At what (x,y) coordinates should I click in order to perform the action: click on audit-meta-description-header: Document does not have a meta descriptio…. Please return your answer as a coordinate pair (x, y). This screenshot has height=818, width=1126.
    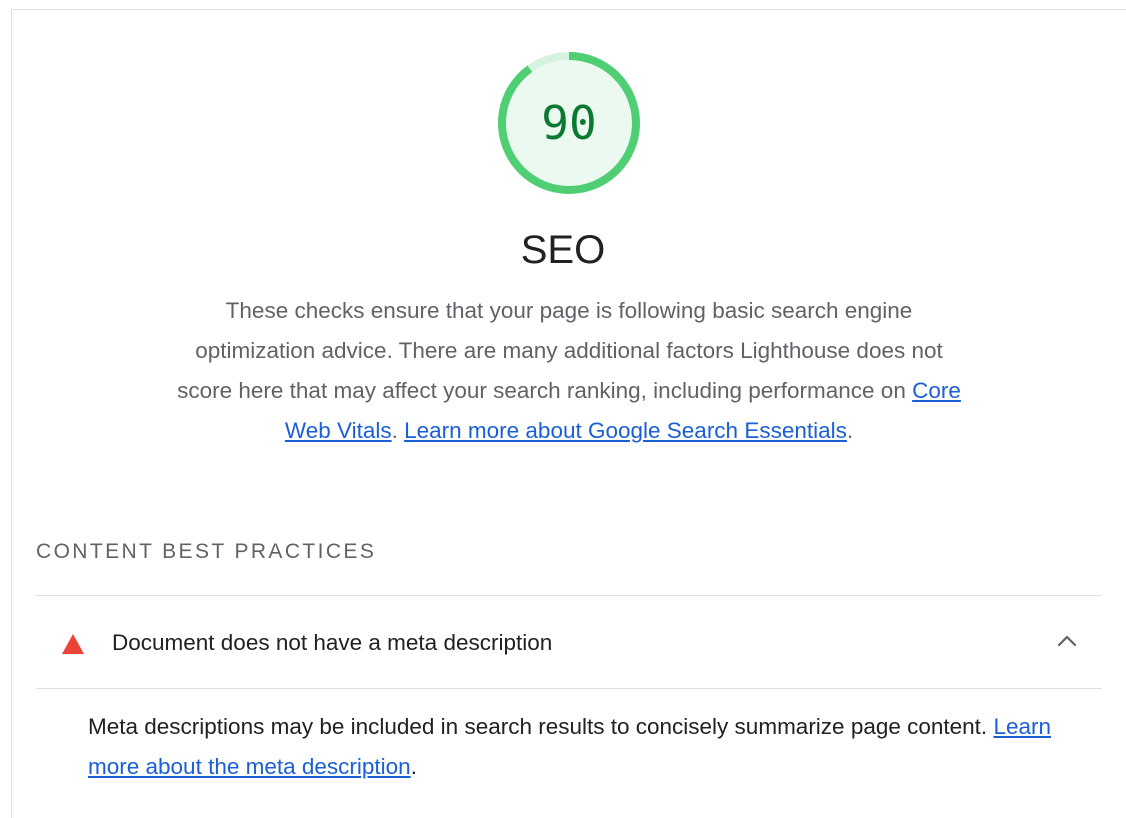
    Looking at the image, I should click on (569, 642).